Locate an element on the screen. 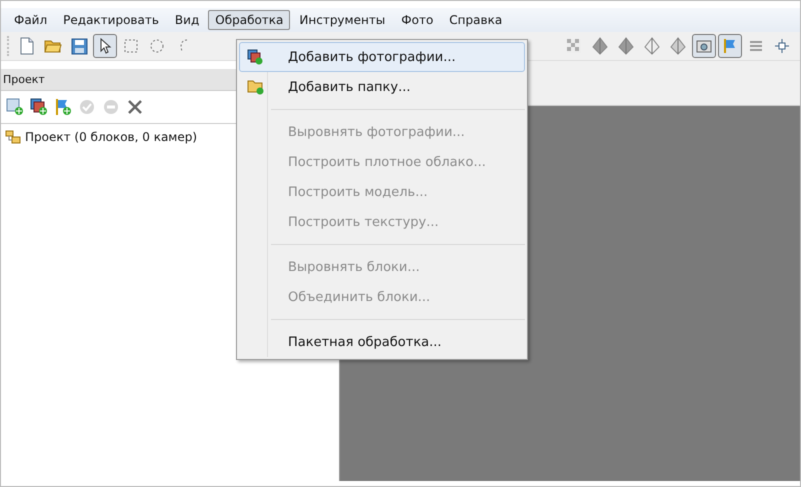  add-chunk-icon is located at coordinates (15, 107).